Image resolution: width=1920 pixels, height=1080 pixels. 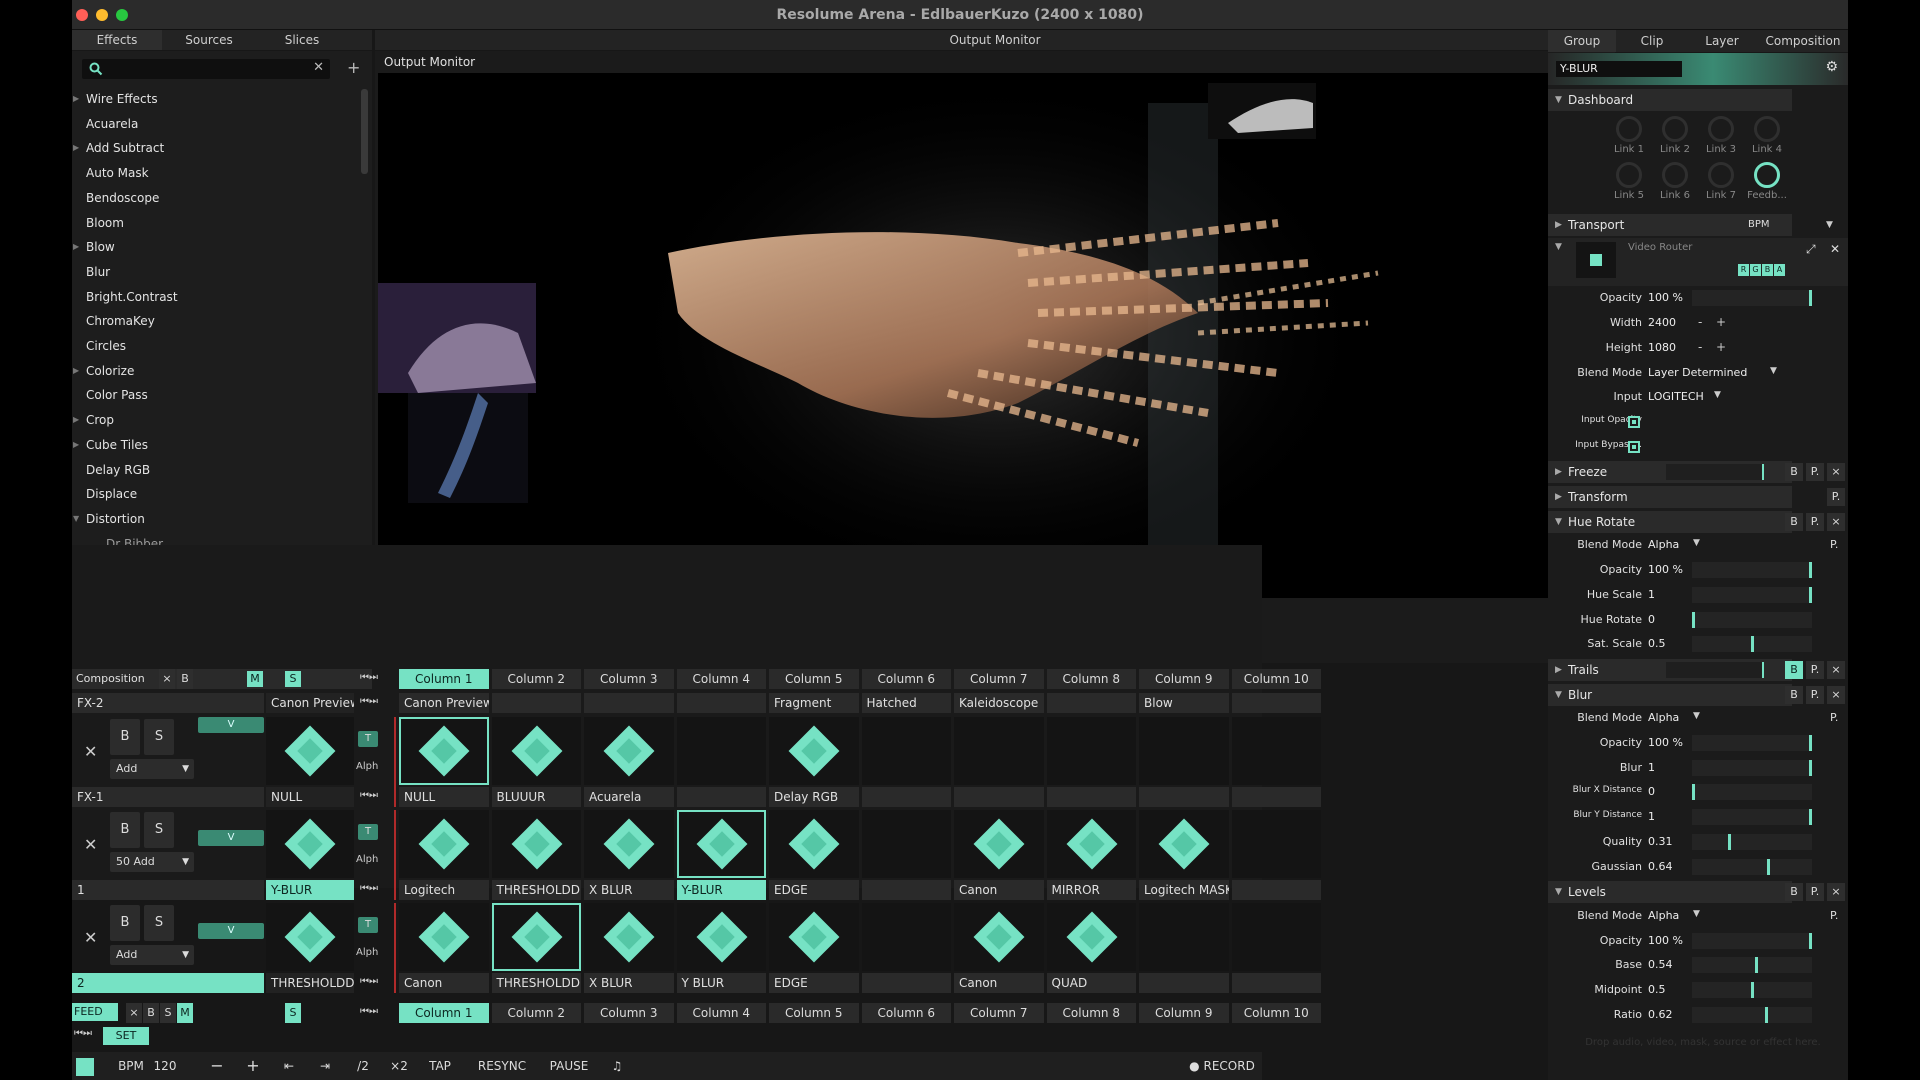 What do you see at coordinates (1670, 100) in the screenshot?
I see `section-header: ▼ Dashboard` at bounding box center [1670, 100].